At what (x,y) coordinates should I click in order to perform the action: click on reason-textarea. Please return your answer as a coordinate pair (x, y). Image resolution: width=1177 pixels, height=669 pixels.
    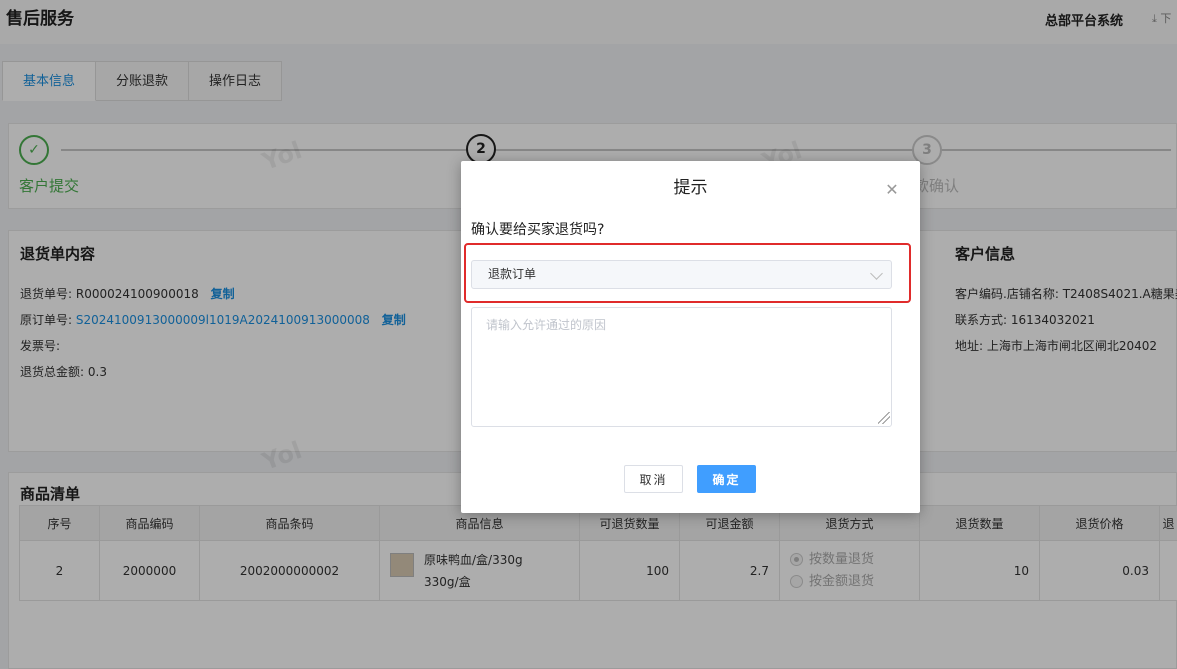
    Looking at the image, I should click on (681, 367).